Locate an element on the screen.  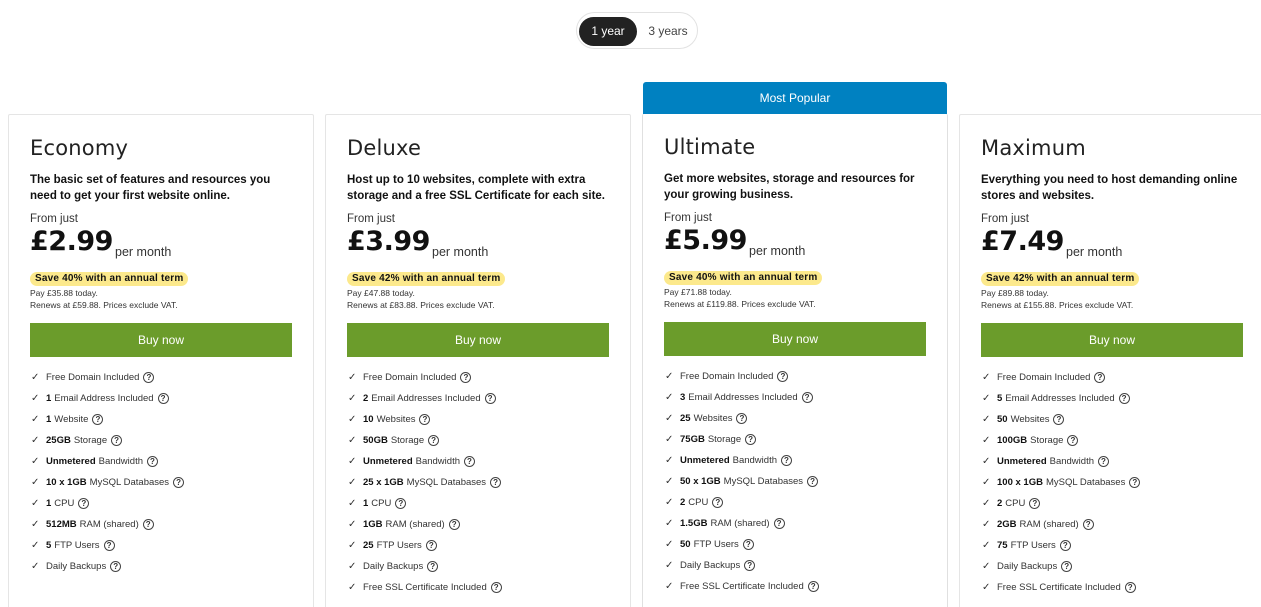
term-option-1-year: 1 year is located at coordinates (608, 31).